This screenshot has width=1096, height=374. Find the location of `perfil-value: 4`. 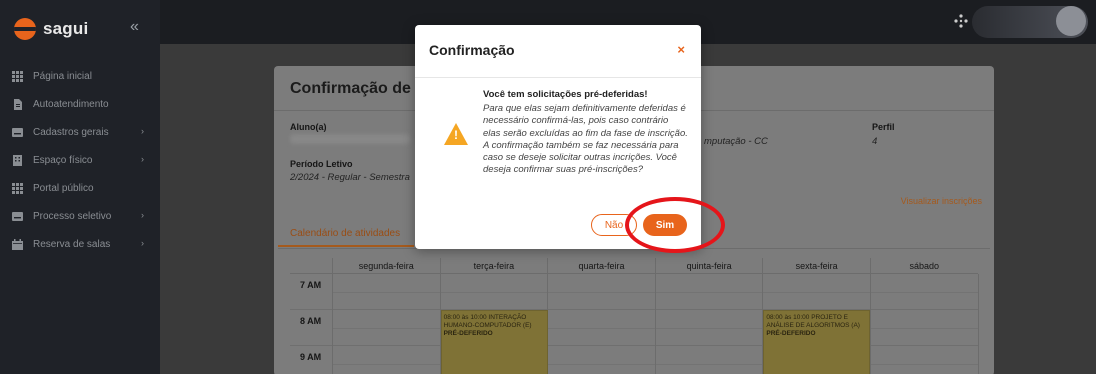

perfil-value: 4 is located at coordinates (875, 141).